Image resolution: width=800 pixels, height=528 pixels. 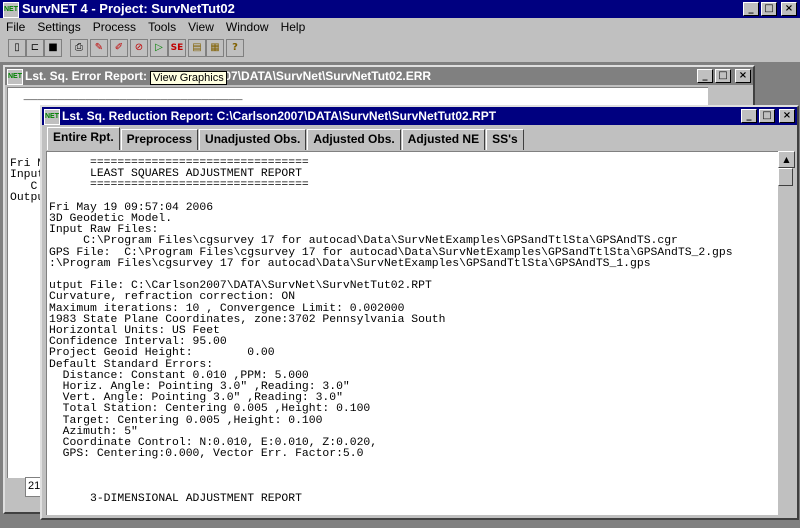 I want to click on reduction-report-close-button: ×, so click(x=787, y=116).